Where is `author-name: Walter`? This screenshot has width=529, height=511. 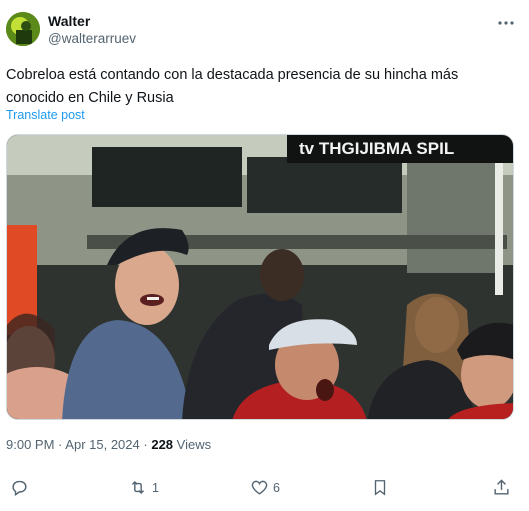 author-name: Walter is located at coordinates (69, 21).